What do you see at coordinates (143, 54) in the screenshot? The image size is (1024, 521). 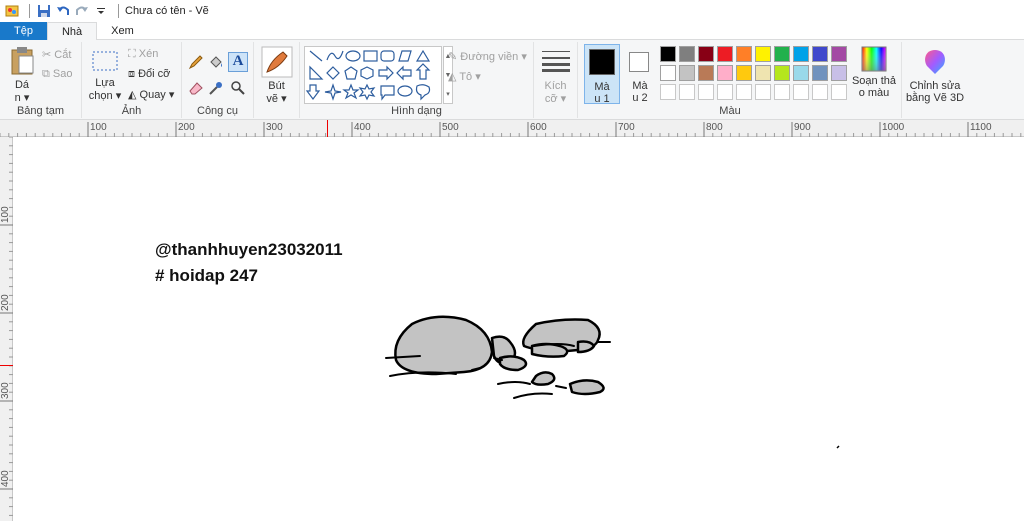 I see `crop-button: ⛶ Xén` at bounding box center [143, 54].